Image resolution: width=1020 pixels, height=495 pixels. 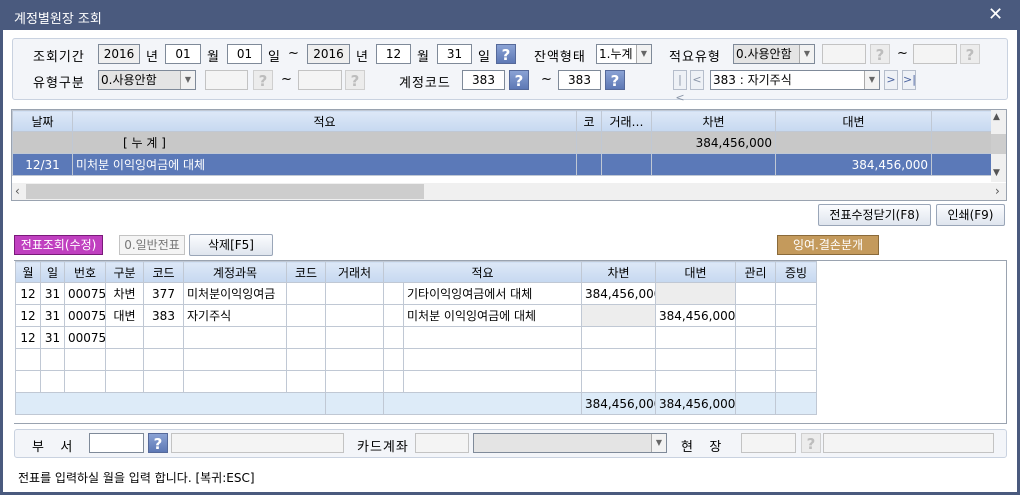 What do you see at coordinates (235, 272) in the screenshot?
I see `col-account: 계정과목` at bounding box center [235, 272].